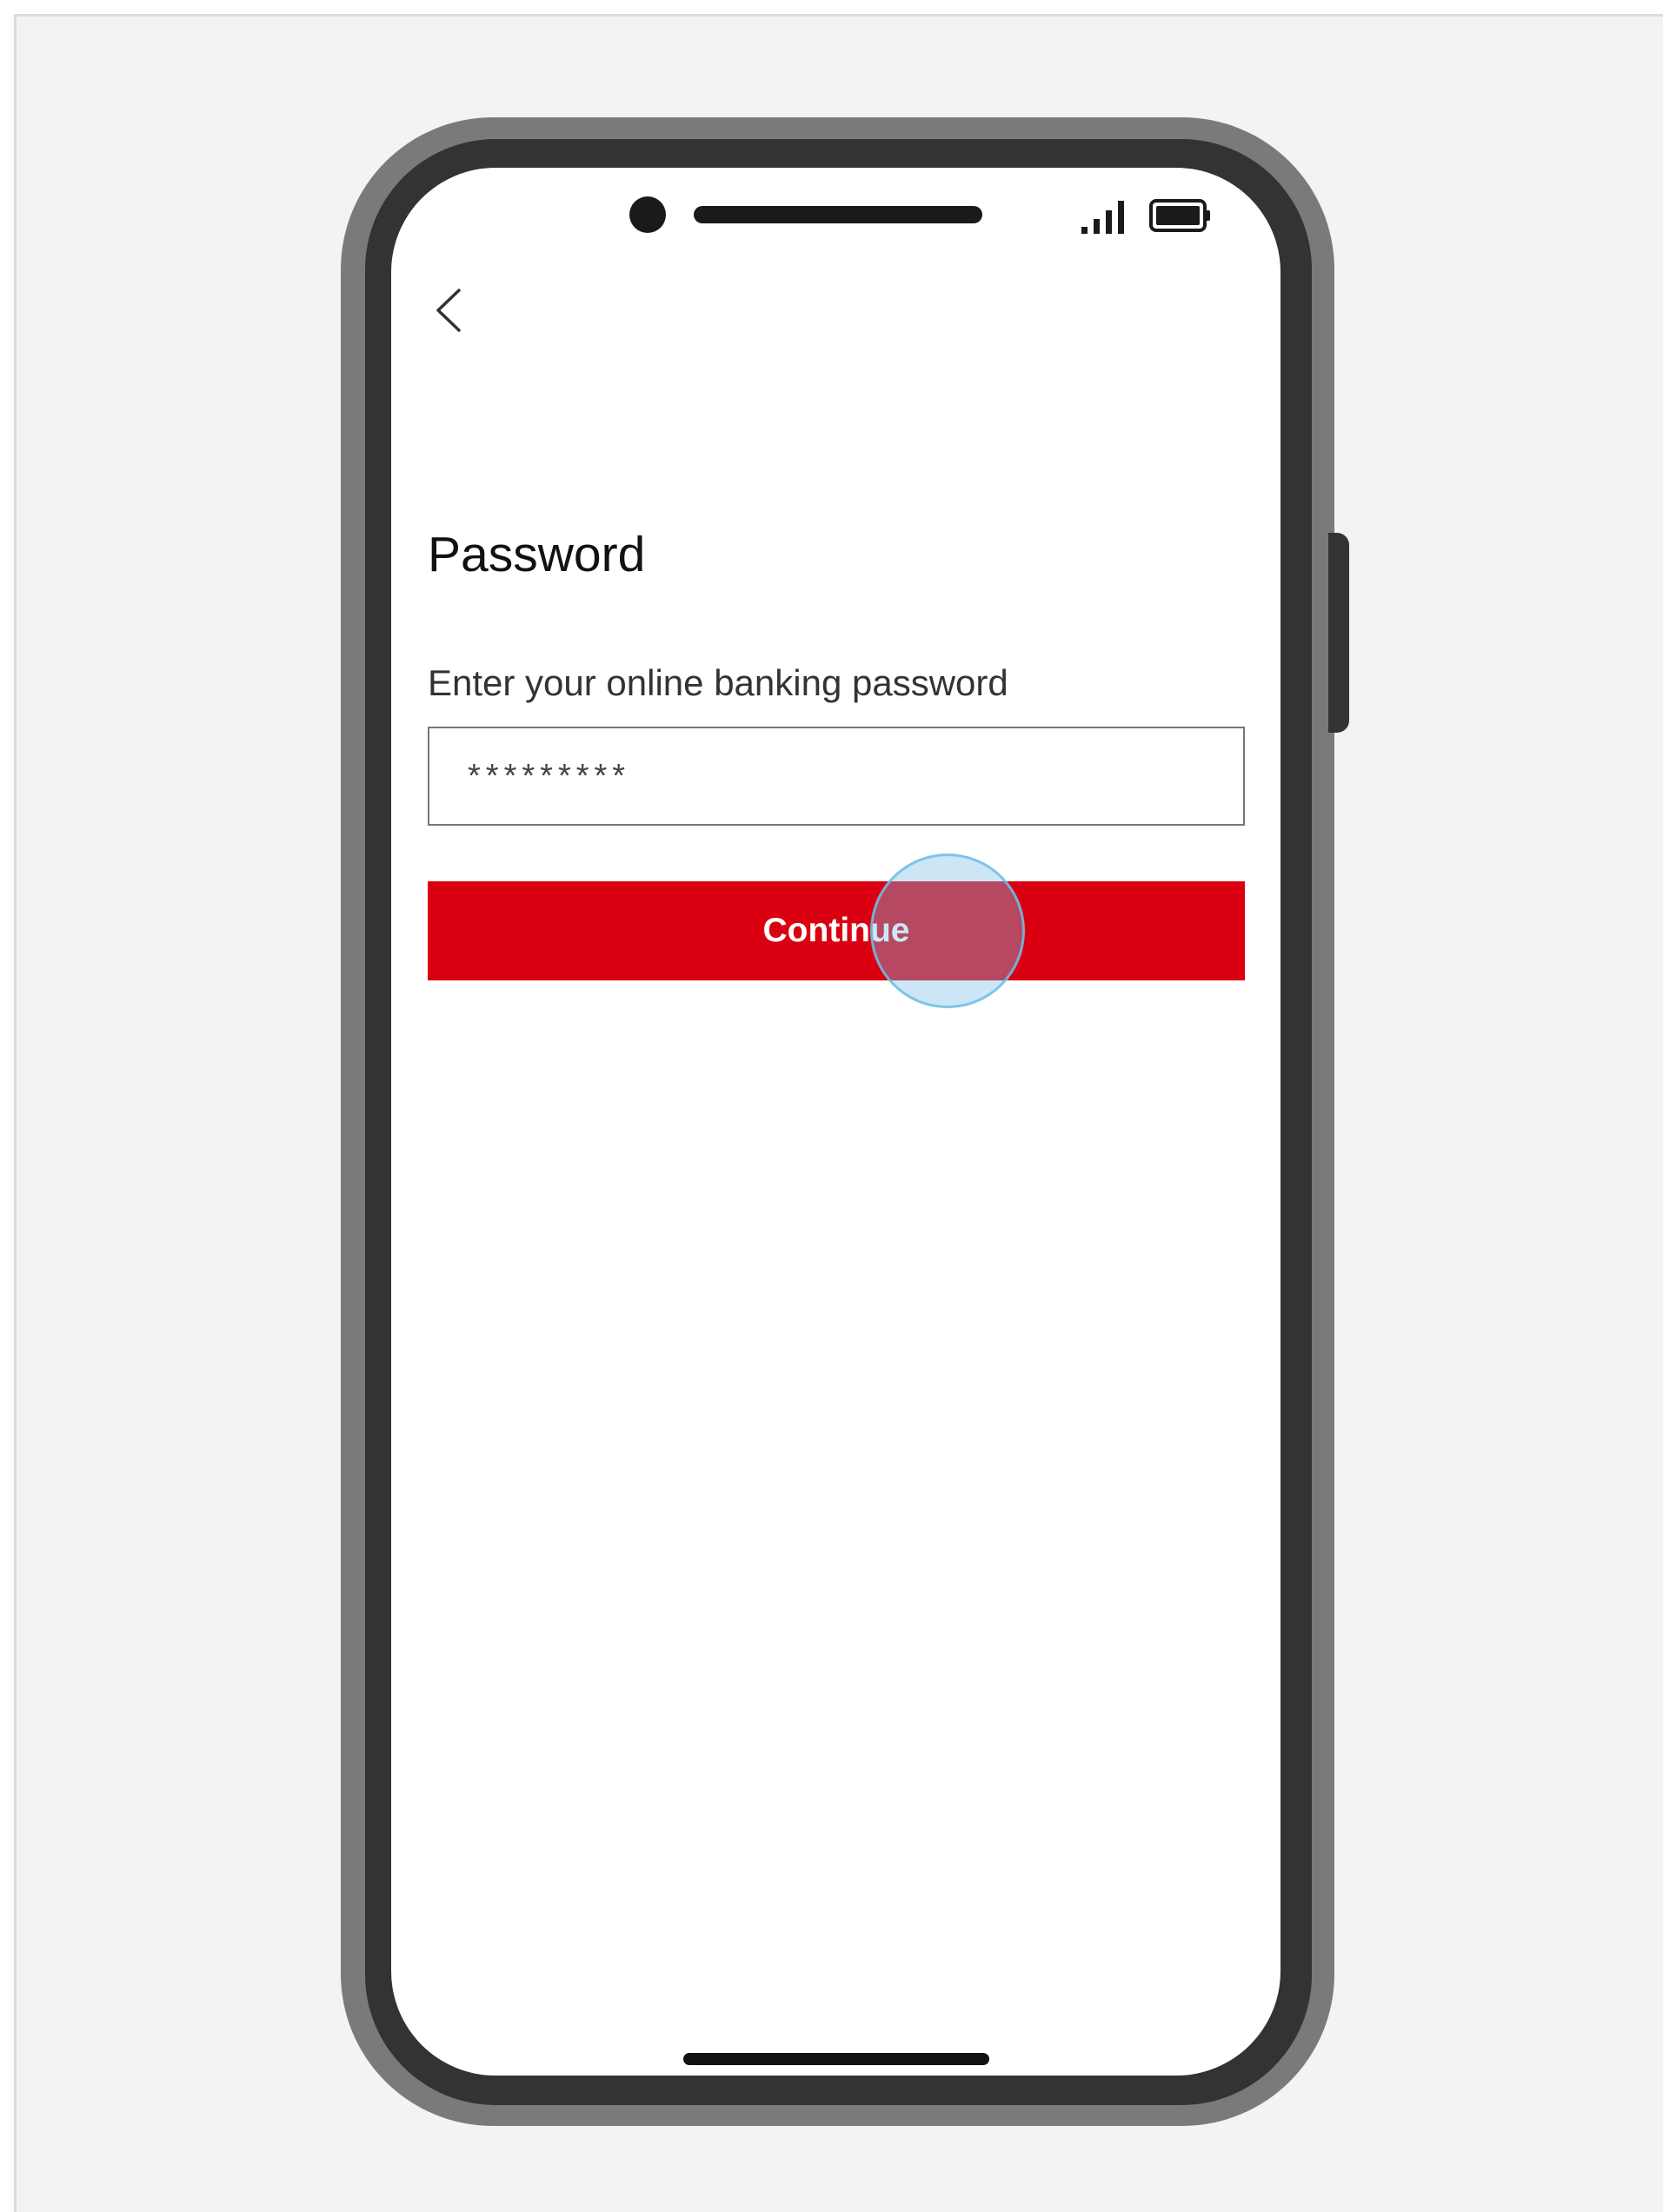 The height and width of the screenshot is (2212, 1663). What do you see at coordinates (836, 776) in the screenshot?
I see `password-input` at bounding box center [836, 776].